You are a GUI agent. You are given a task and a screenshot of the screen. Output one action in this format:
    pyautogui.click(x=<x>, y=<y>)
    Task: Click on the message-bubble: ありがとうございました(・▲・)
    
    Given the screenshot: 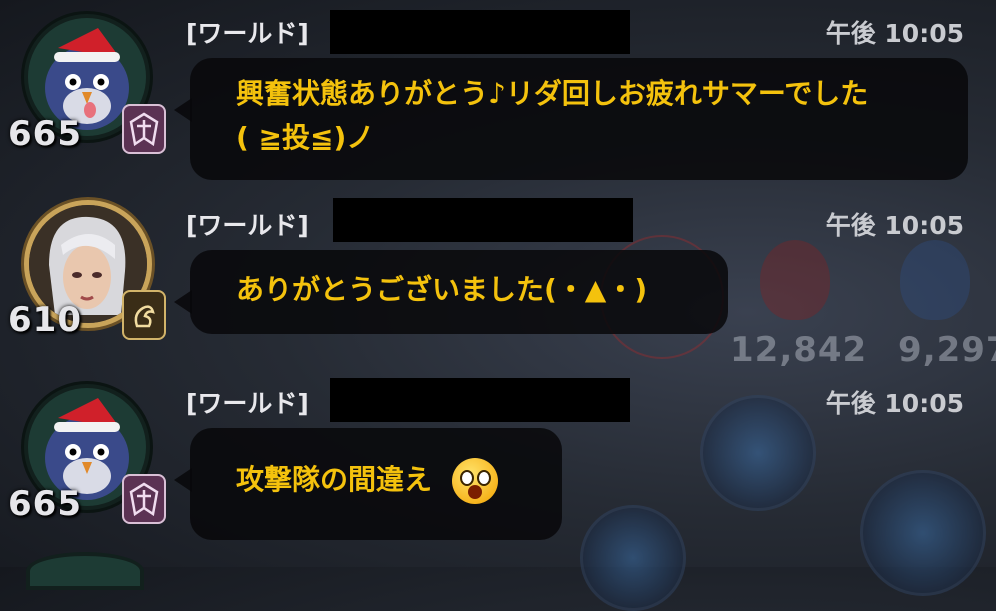 What is the action you would take?
    pyautogui.click(x=451, y=292)
    